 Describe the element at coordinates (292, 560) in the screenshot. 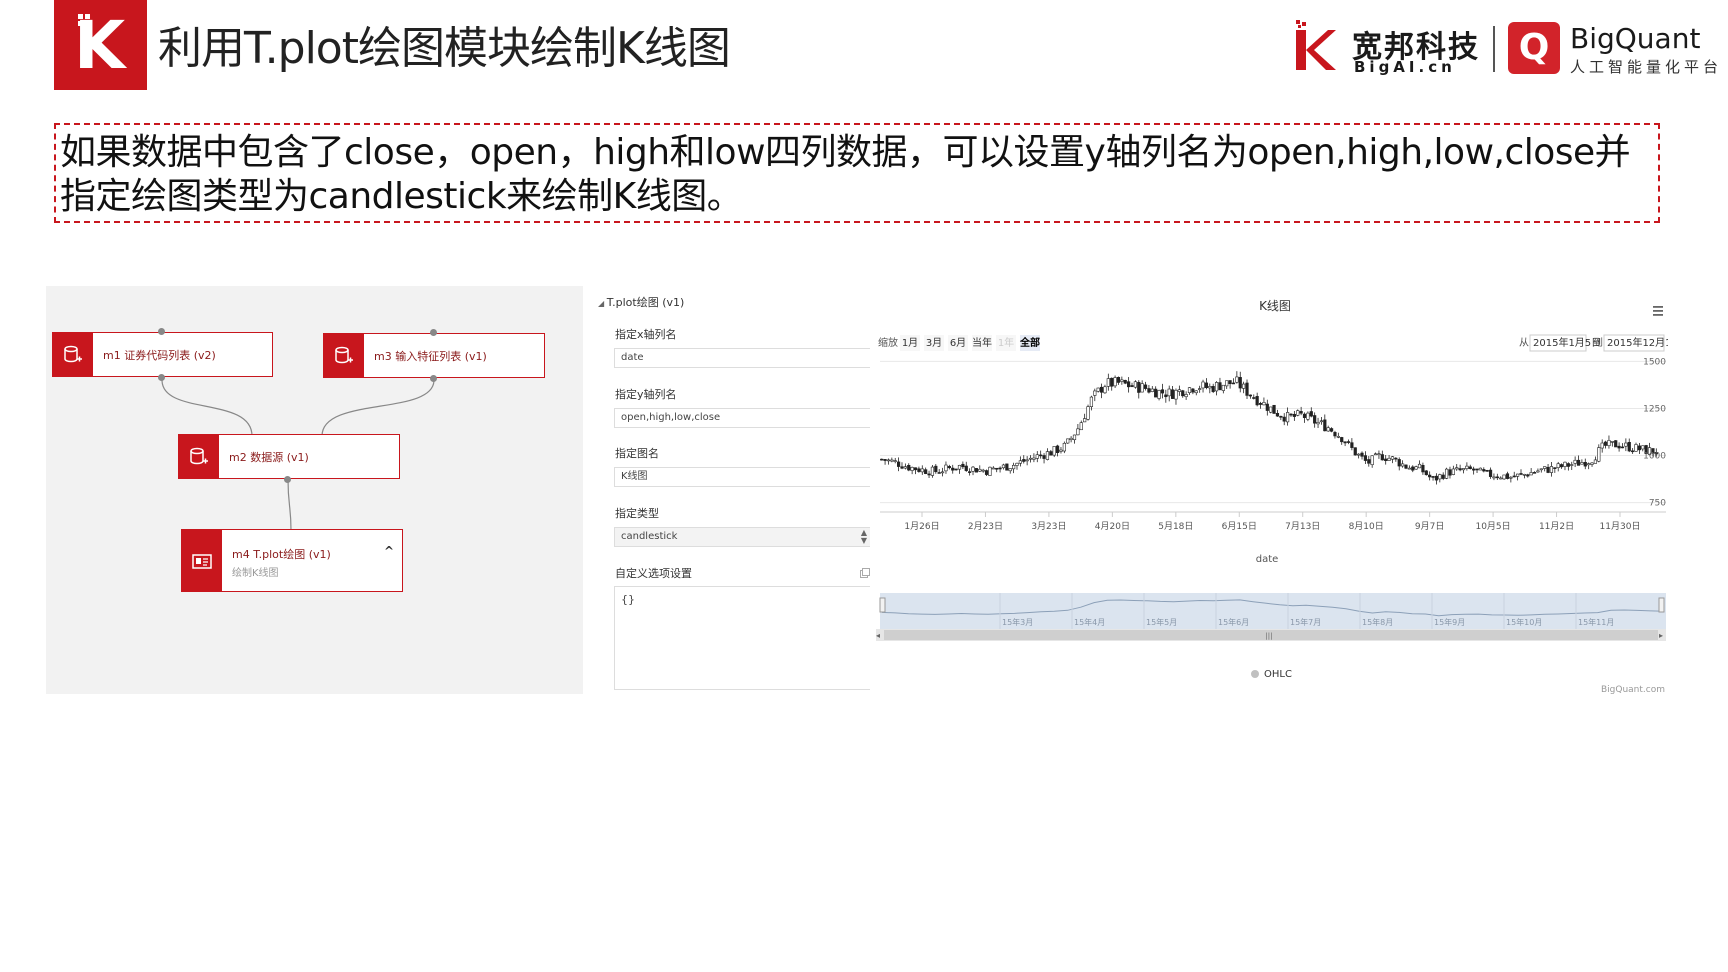

I see `node-m4: m4 T.plot绘图 (v1) 绘制K线图 ^` at that location.